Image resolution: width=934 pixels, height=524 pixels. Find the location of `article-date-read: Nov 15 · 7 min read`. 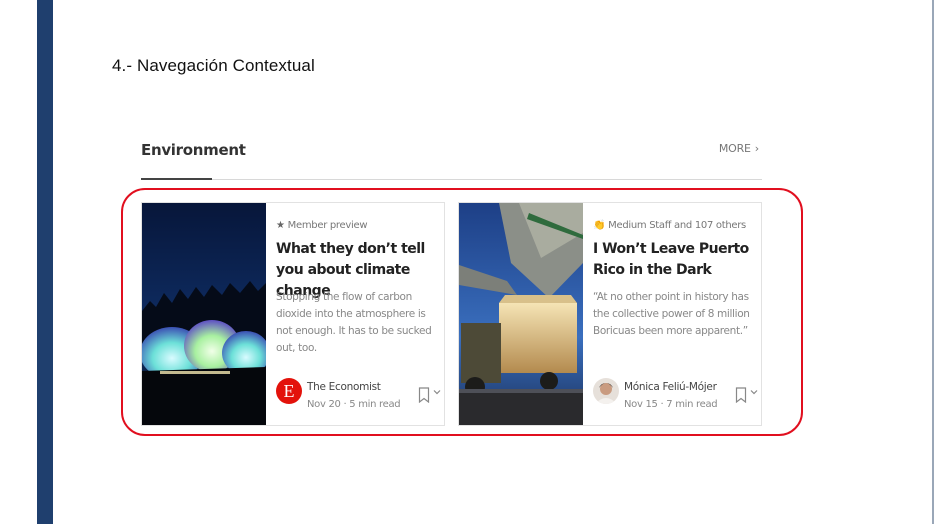

article-date-read: Nov 15 · 7 min read is located at coordinates (671, 404).